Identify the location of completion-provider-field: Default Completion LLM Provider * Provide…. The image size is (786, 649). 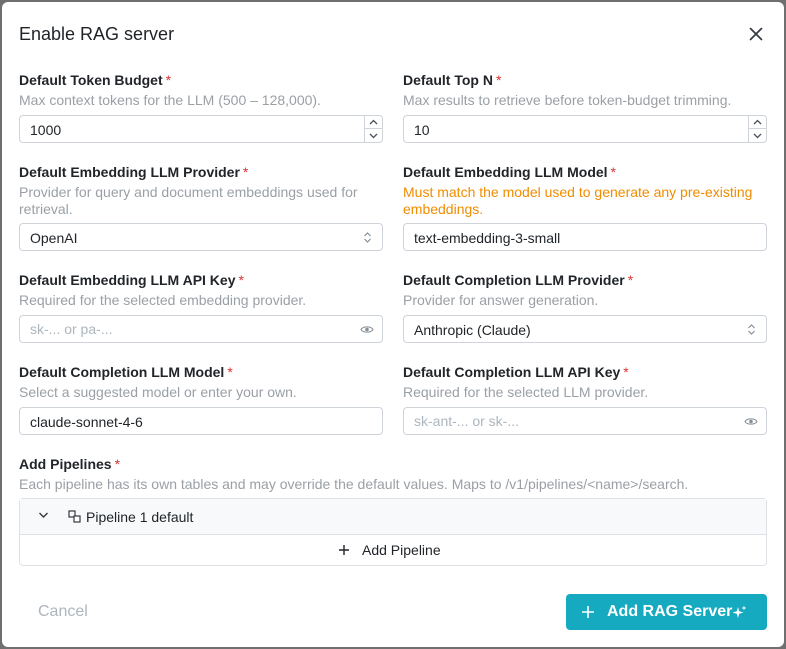
(585, 290).